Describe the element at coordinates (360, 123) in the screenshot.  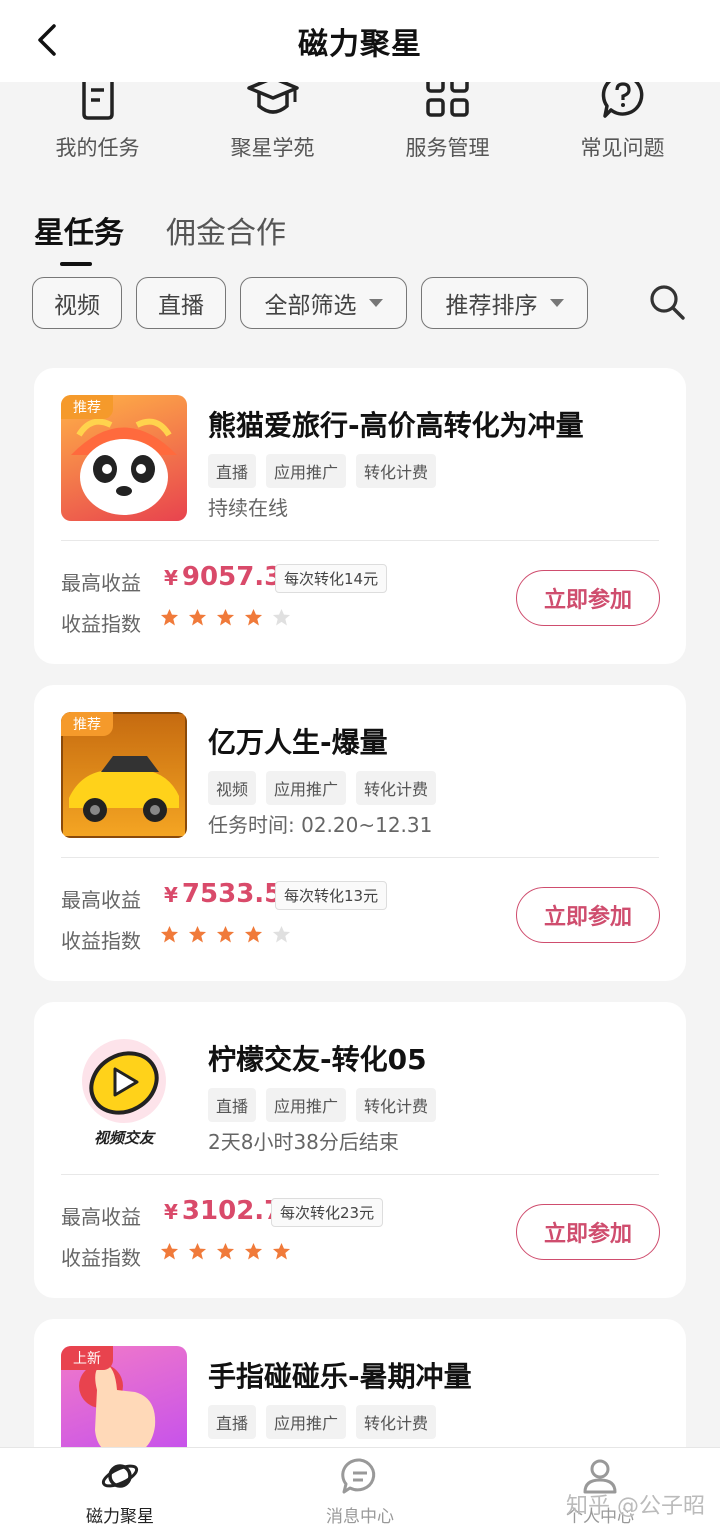
I see `quick-nav: 我的任务 聚星学苑 服务管理 常见问题` at that location.